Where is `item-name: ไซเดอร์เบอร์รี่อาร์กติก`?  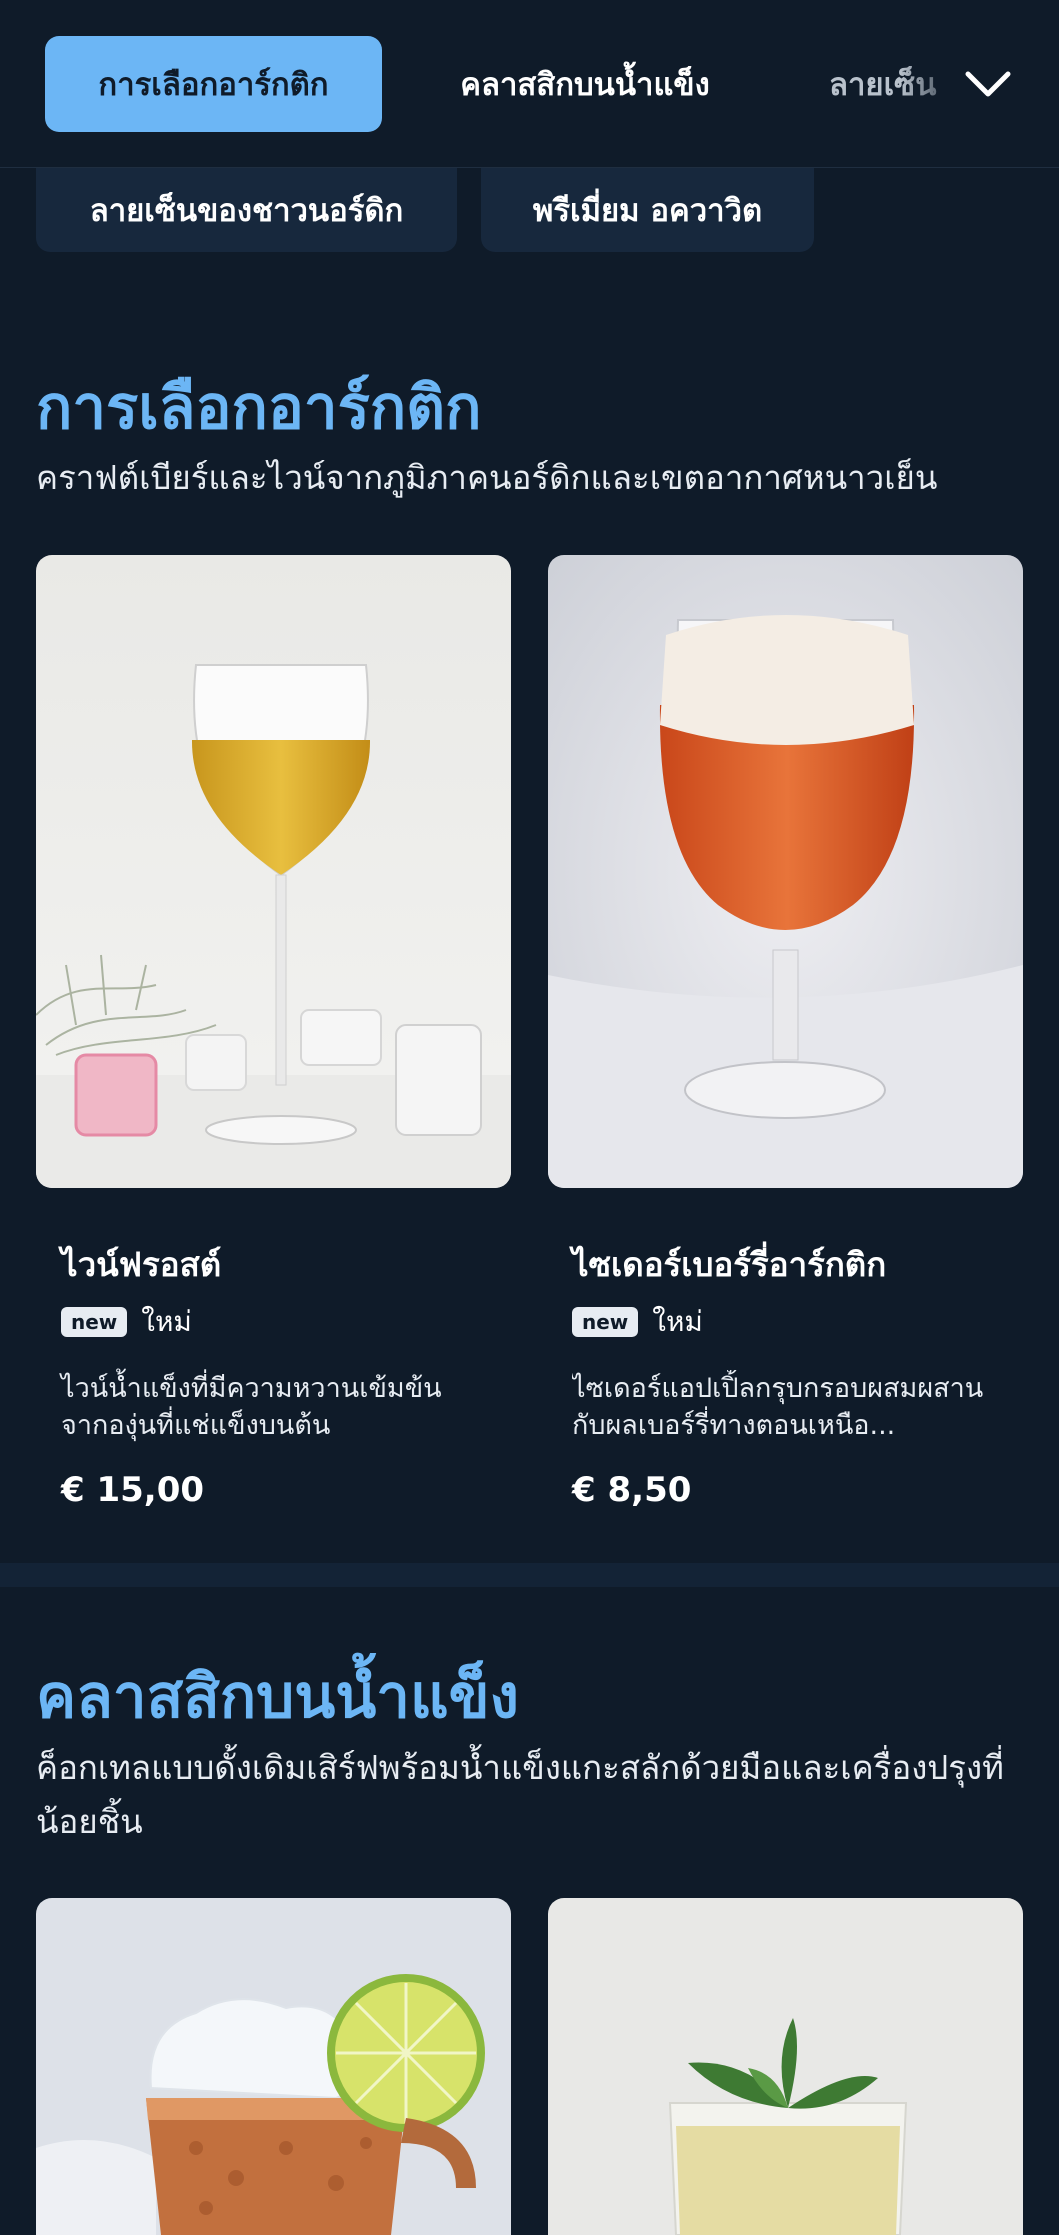
item-name: ไซเดอร์เบอร์รี่อาร์กติก is located at coordinates (729, 1264).